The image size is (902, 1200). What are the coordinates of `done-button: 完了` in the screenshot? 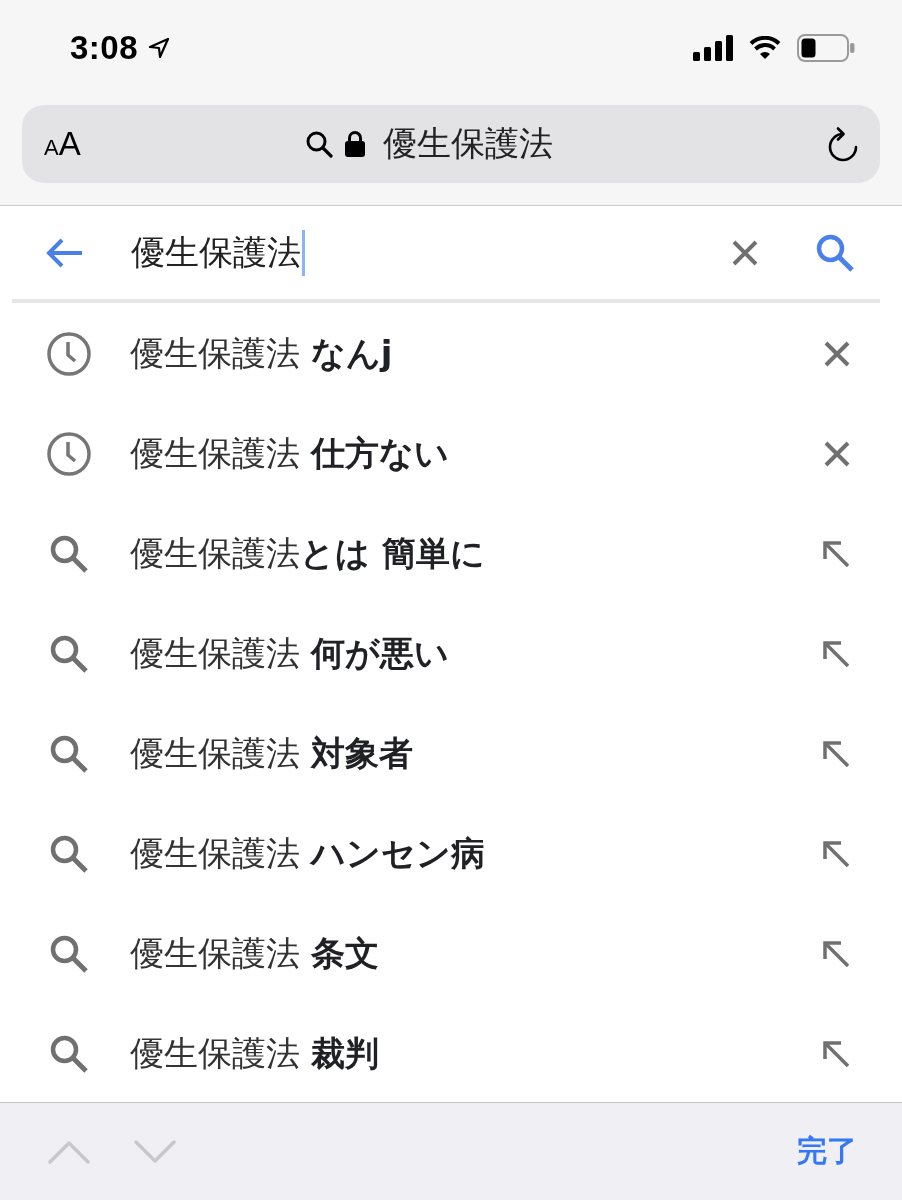 It's located at (827, 1151).